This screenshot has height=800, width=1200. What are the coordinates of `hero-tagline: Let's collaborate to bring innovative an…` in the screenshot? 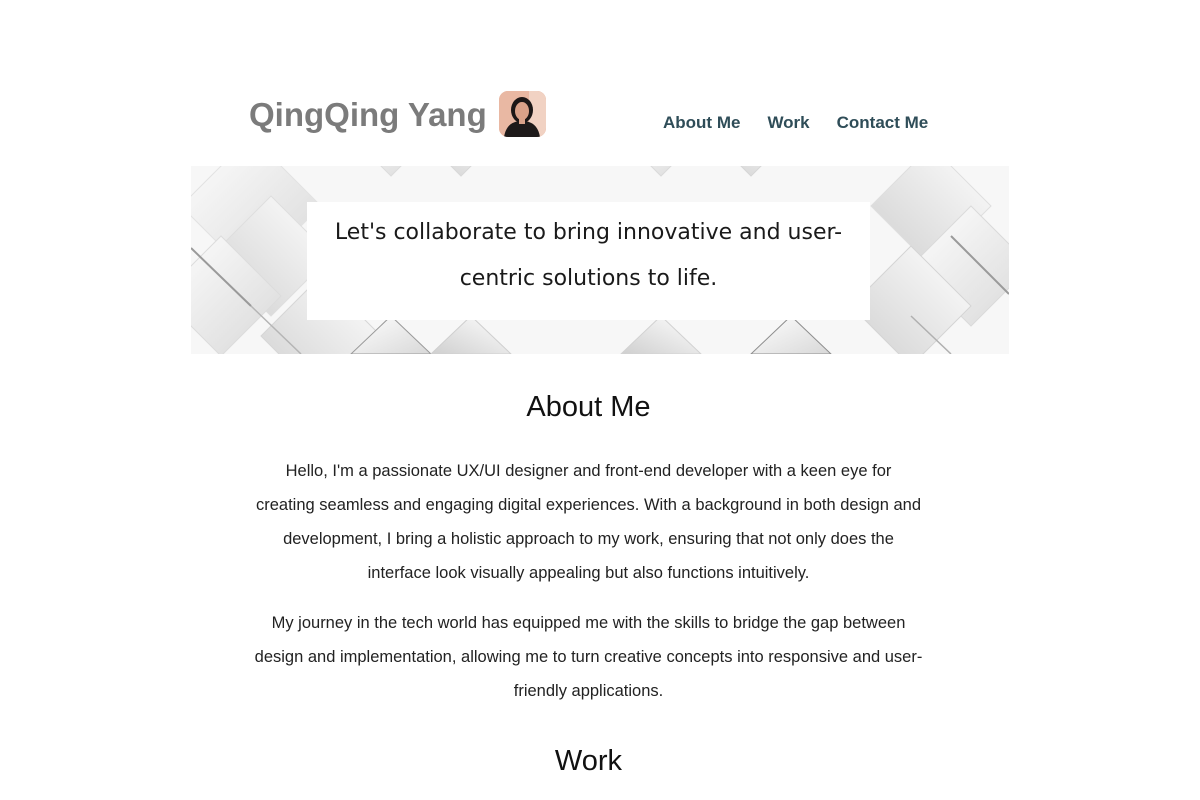 It's located at (588, 255).